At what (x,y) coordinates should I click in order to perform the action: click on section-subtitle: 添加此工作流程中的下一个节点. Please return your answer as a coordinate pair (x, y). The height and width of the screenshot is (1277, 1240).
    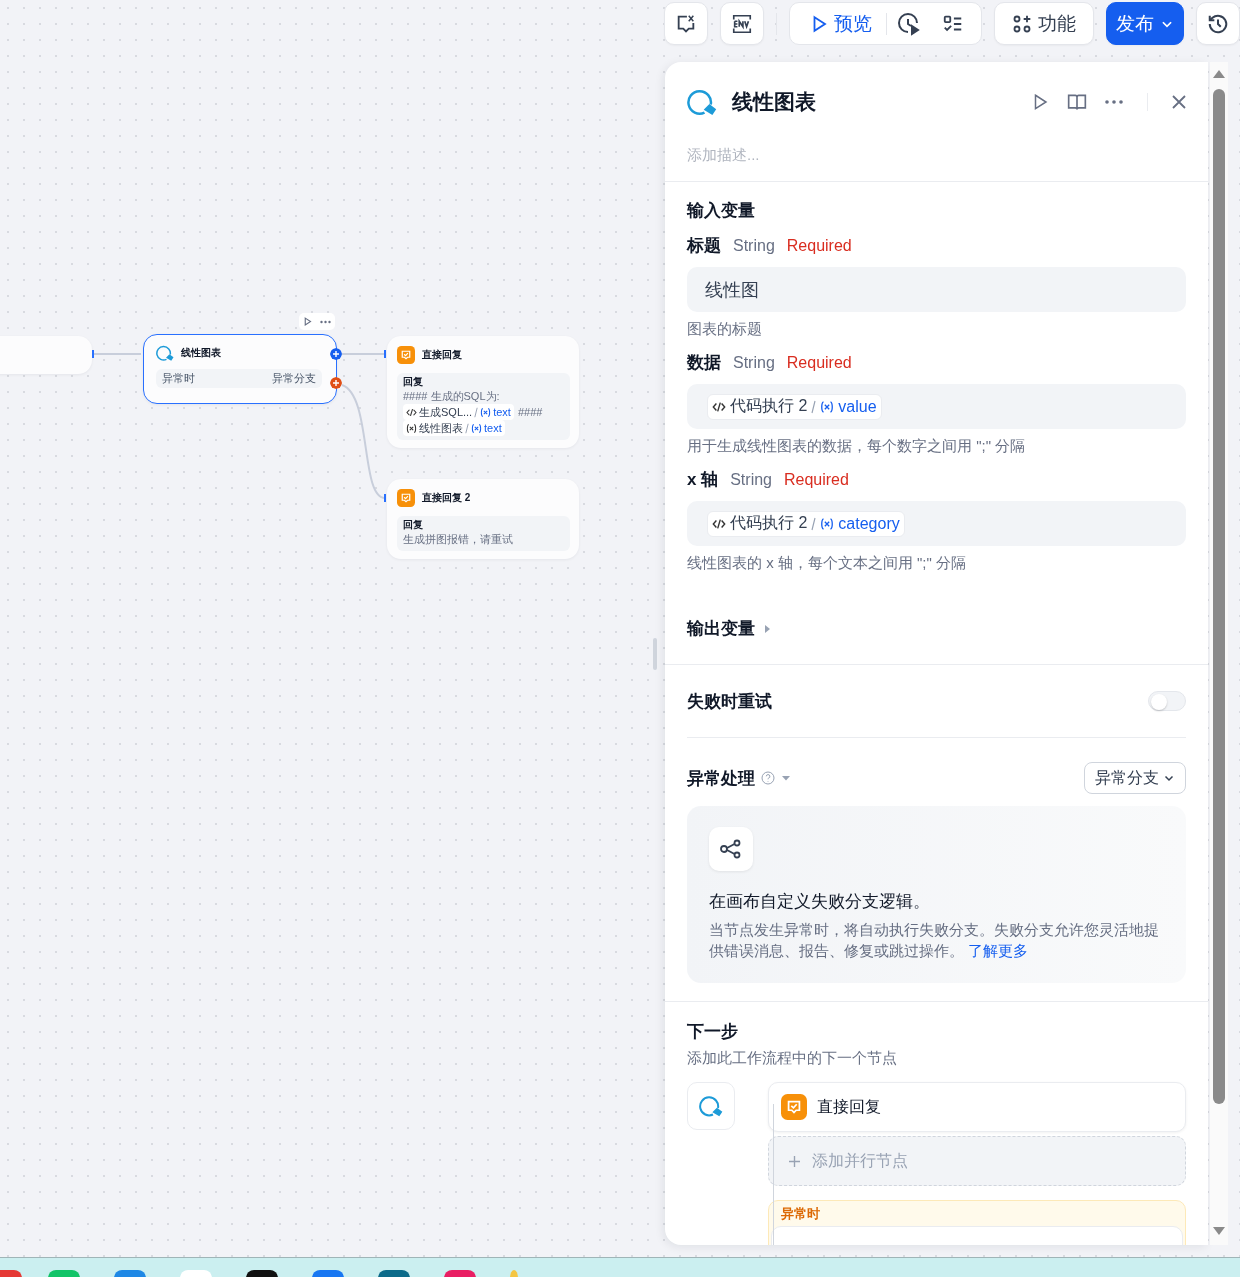
    Looking at the image, I should click on (792, 1058).